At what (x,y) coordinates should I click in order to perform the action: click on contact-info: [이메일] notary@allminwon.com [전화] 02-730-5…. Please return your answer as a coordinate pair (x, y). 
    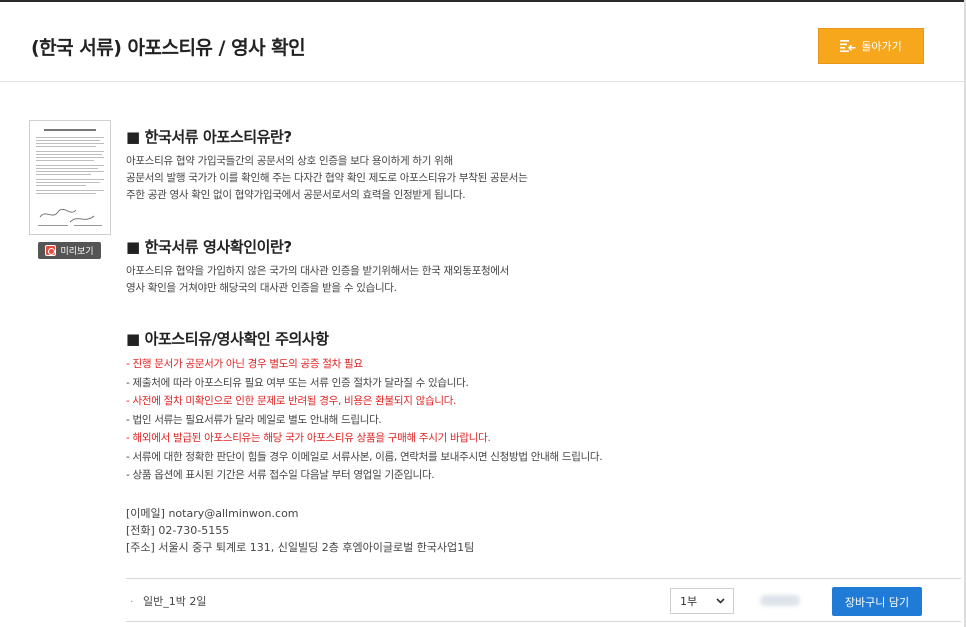
    Looking at the image, I should click on (300, 530).